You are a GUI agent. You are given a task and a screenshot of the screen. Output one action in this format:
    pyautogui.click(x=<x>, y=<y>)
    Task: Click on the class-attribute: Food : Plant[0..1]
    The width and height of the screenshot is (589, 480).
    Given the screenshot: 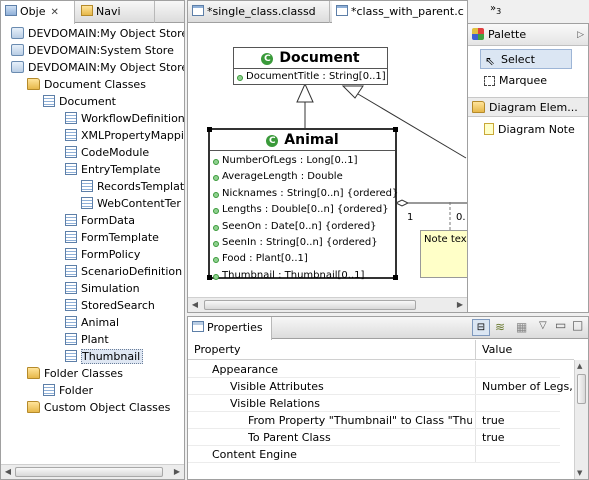 What is the action you would take?
    pyautogui.click(x=302, y=259)
    